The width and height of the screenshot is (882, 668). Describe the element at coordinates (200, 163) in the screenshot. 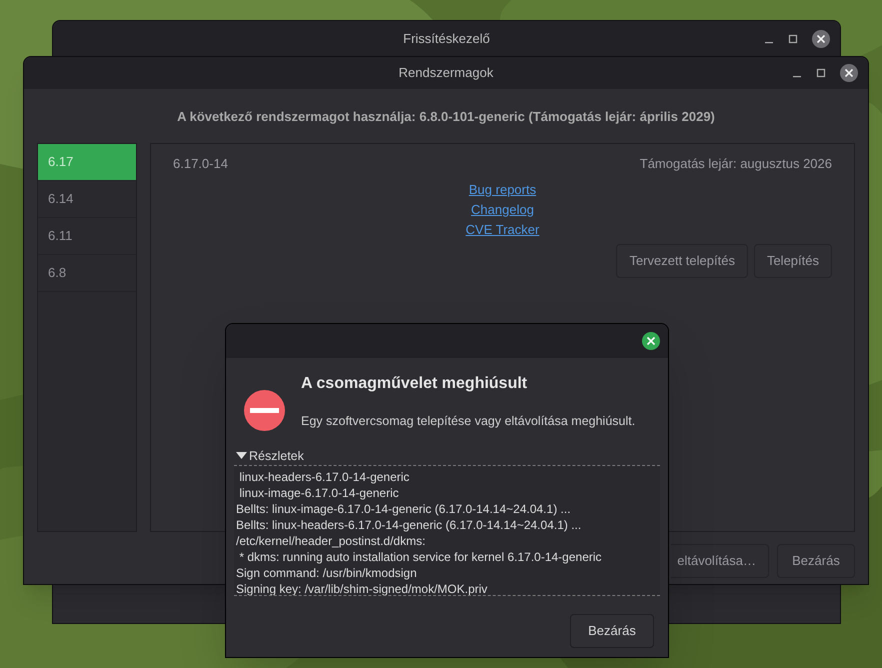

I see `kernel-version: 6.17.0-14` at that location.